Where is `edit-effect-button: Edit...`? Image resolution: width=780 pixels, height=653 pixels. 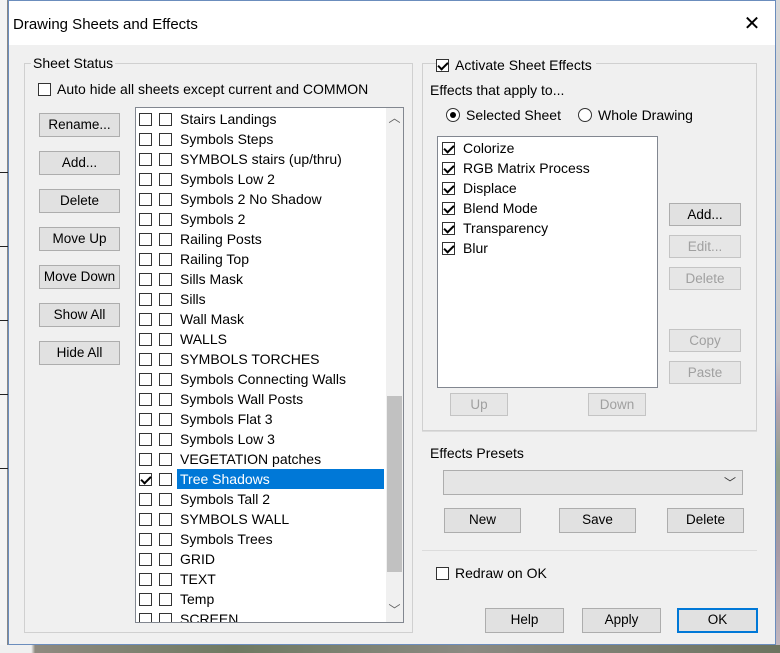 edit-effect-button: Edit... is located at coordinates (705, 246).